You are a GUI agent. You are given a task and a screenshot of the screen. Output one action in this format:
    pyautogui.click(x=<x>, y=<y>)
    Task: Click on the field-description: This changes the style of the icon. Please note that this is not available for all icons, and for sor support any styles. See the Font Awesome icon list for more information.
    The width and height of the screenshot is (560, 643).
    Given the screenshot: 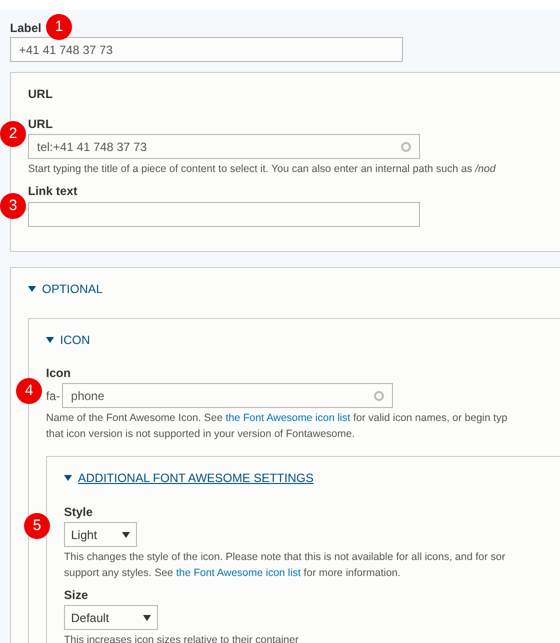 What is the action you would take?
    pyautogui.click(x=285, y=565)
    